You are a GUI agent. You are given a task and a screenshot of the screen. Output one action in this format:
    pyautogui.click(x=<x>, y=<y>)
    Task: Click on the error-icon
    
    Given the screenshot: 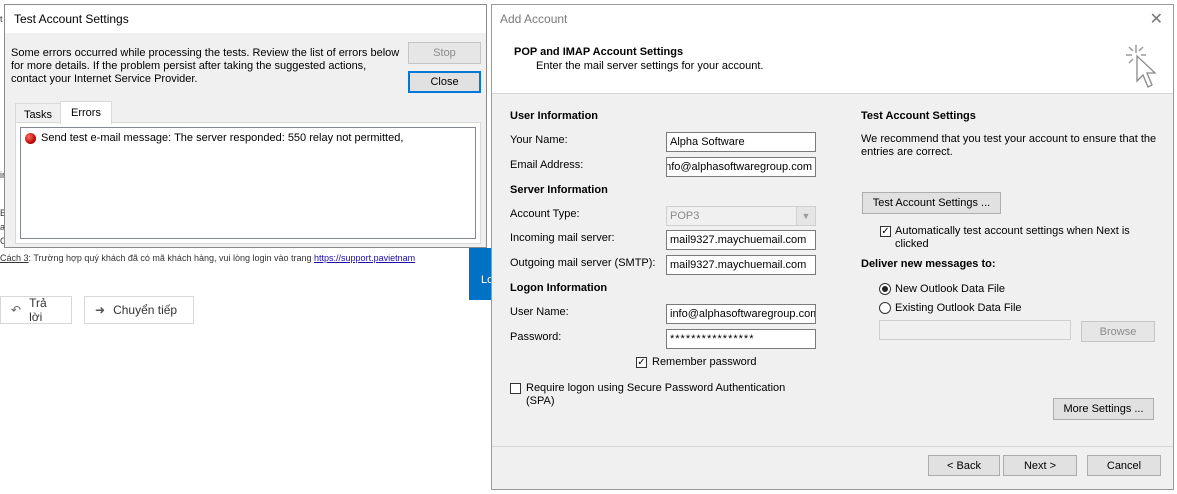 What is the action you would take?
    pyautogui.click(x=30, y=138)
    